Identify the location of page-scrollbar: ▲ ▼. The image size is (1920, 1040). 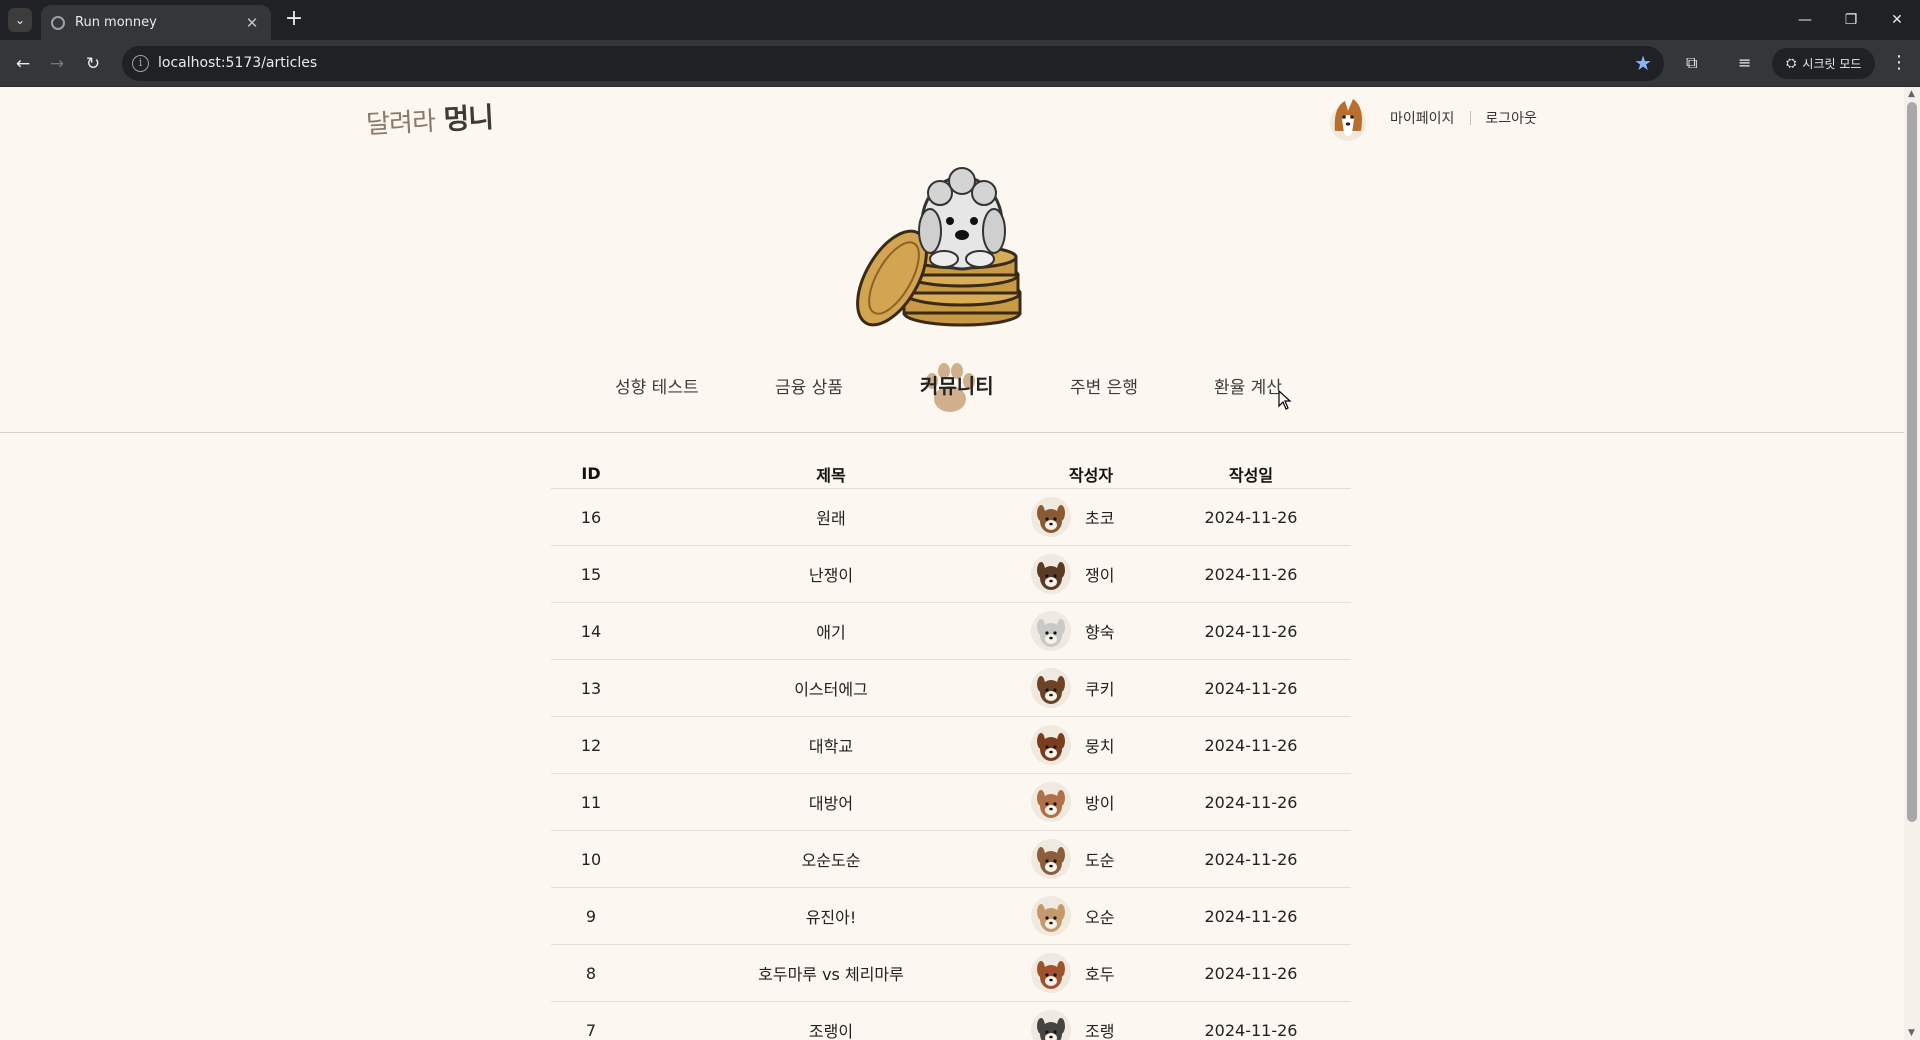
(1912, 563).